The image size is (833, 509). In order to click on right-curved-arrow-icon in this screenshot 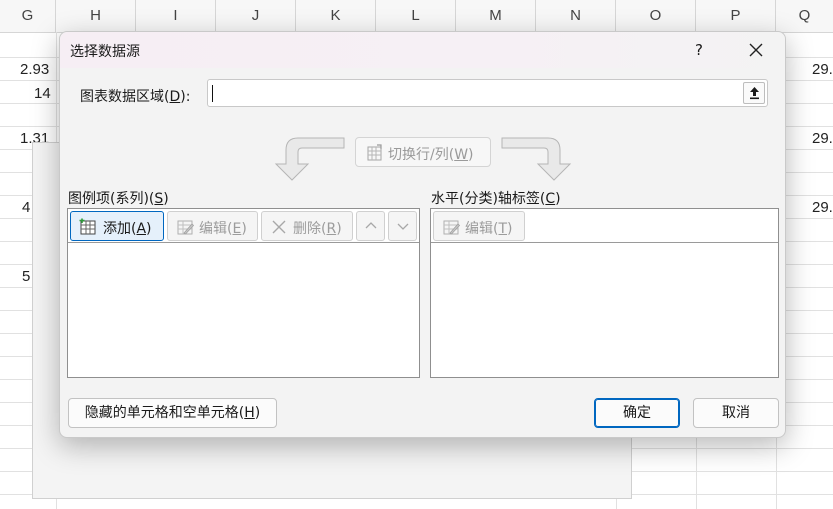, I will do `click(536, 159)`.